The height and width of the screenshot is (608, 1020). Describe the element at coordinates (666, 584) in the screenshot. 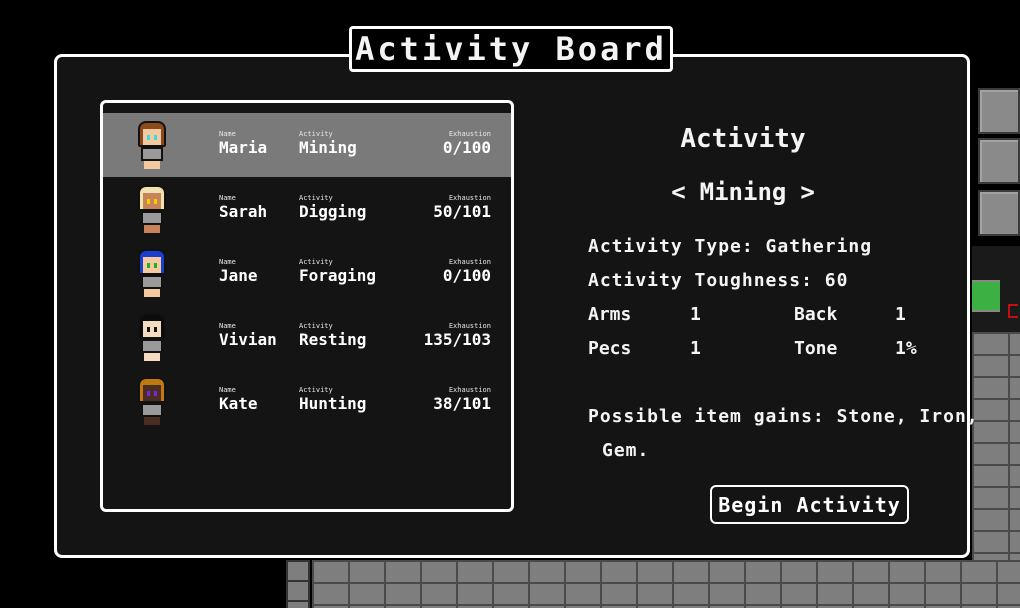

I see `brick-floor-bottom` at that location.